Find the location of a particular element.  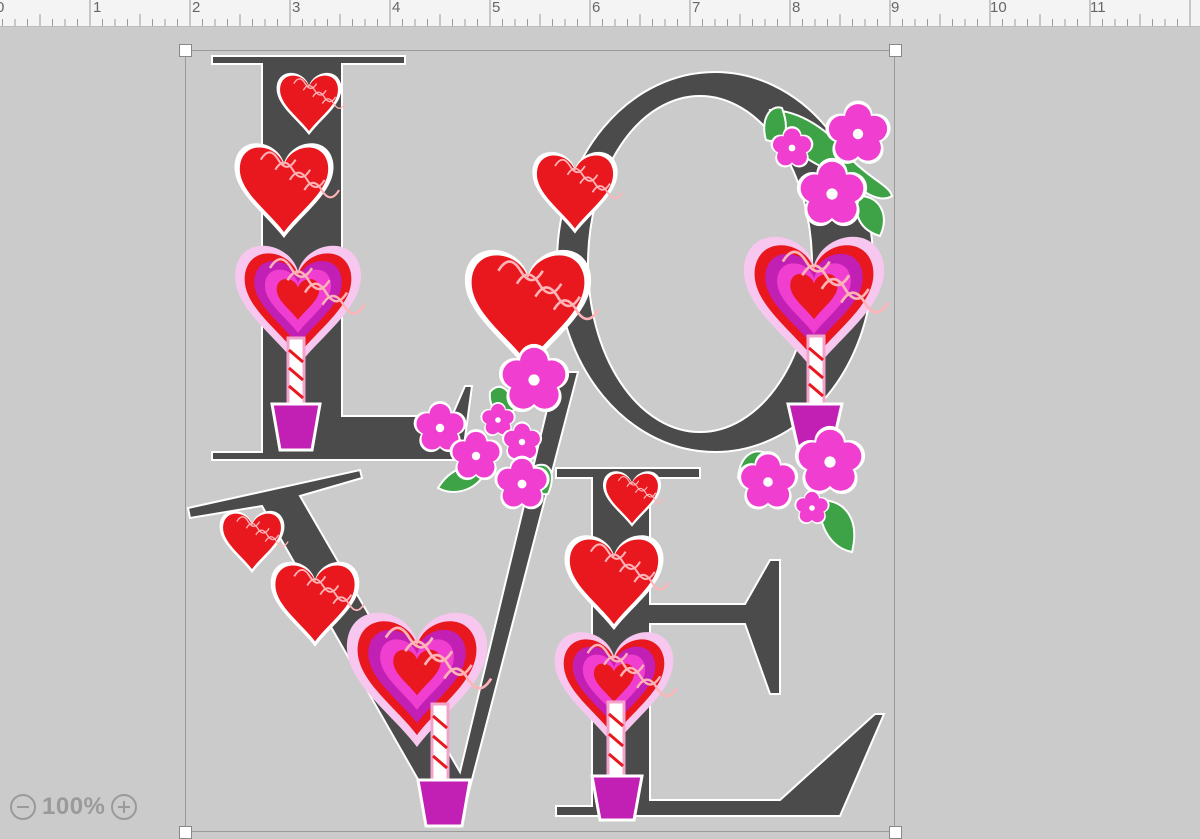

ruler-label-8: 8 is located at coordinates (796, 8).